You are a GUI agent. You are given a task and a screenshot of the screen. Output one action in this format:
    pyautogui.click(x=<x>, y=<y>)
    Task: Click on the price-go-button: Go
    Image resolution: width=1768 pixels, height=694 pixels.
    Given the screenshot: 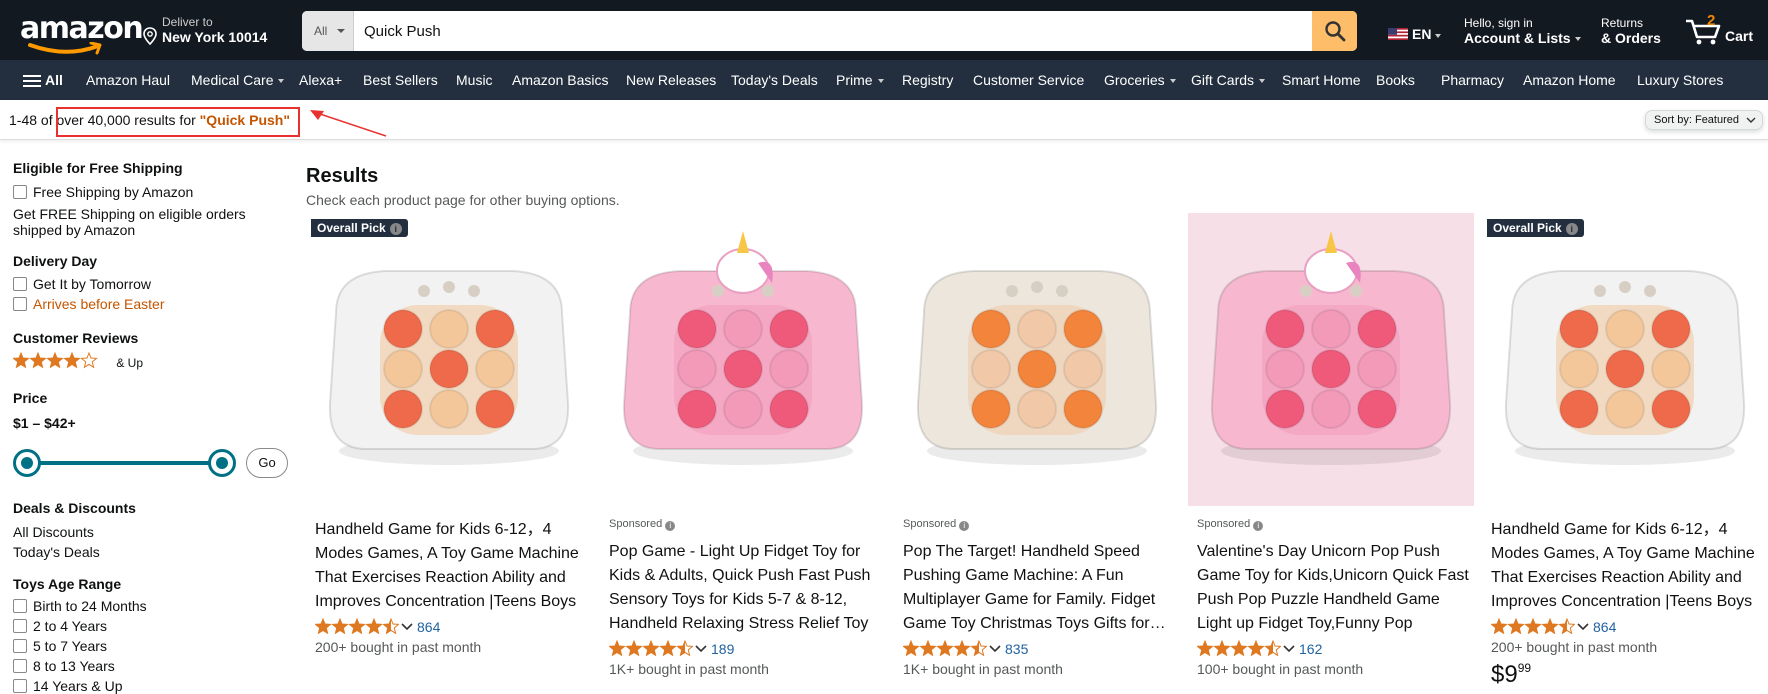 What is the action you would take?
    pyautogui.click(x=267, y=463)
    